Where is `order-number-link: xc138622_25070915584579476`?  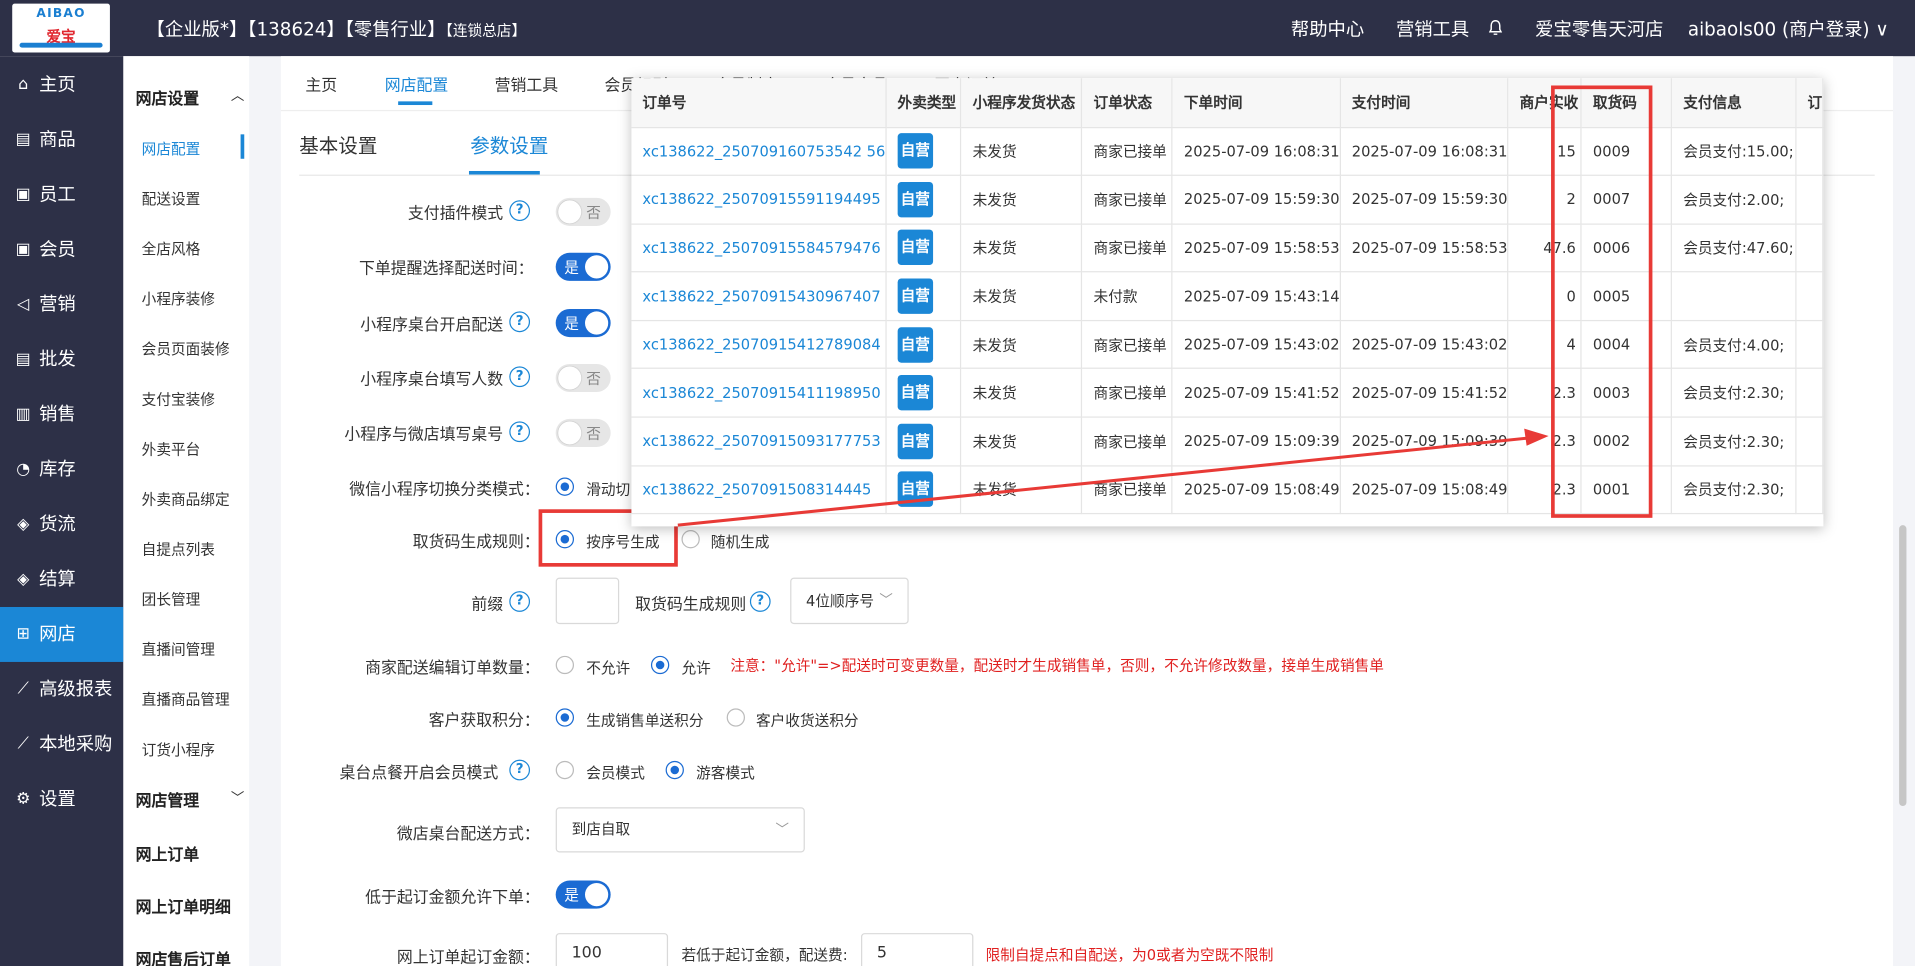
order-number-link: xc138622_25070915584579476 is located at coordinates (759, 248).